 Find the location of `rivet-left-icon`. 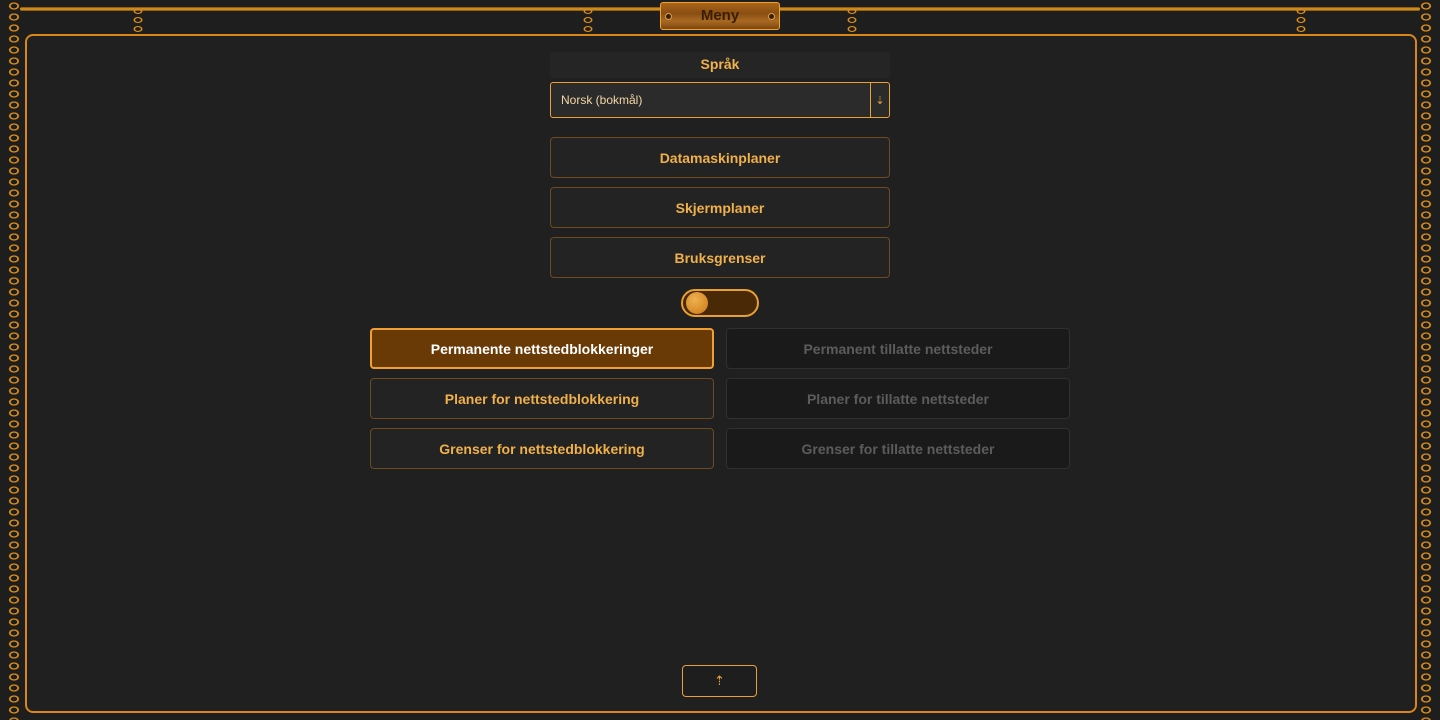

rivet-left-icon is located at coordinates (668, 16).